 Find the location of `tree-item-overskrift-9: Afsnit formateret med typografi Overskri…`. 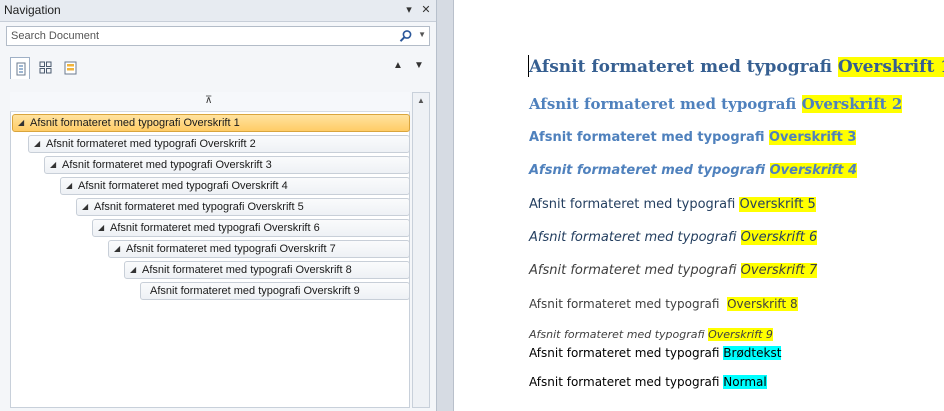

tree-item-overskrift-9: Afsnit formateret med typografi Overskri… is located at coordinates (275, 291).